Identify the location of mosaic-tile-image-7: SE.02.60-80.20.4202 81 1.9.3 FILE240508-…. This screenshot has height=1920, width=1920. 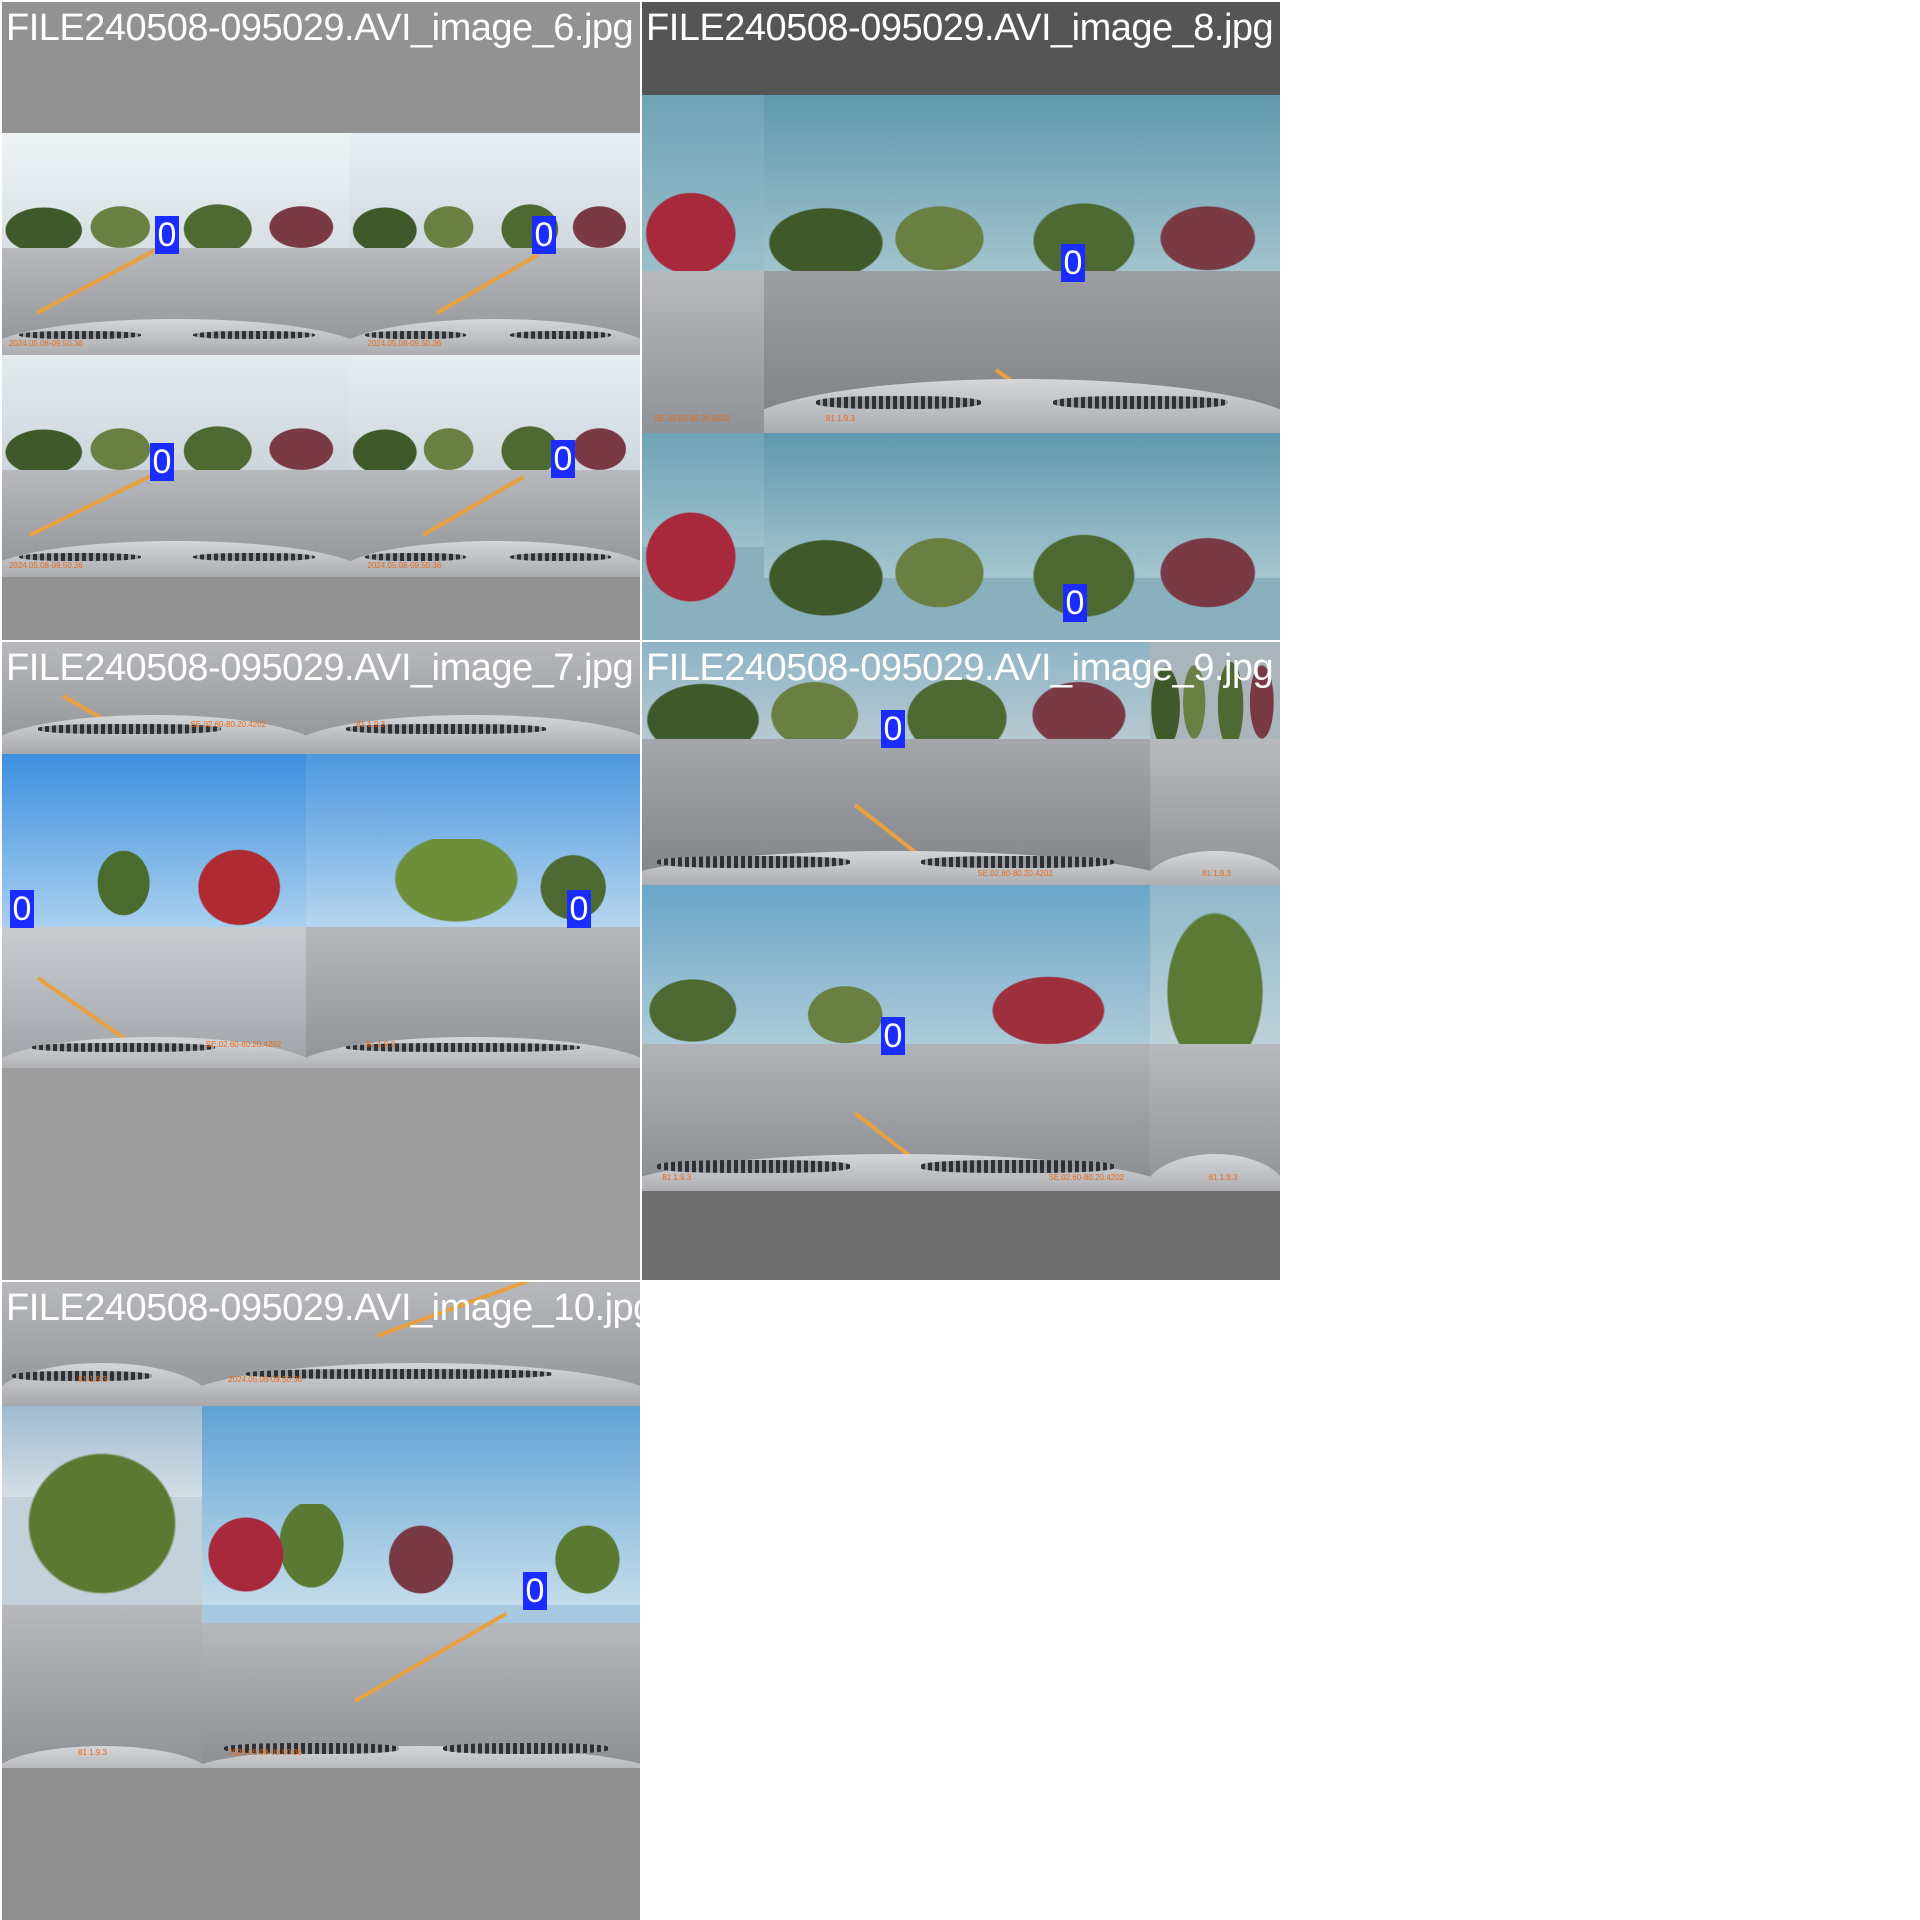
(321, 961).